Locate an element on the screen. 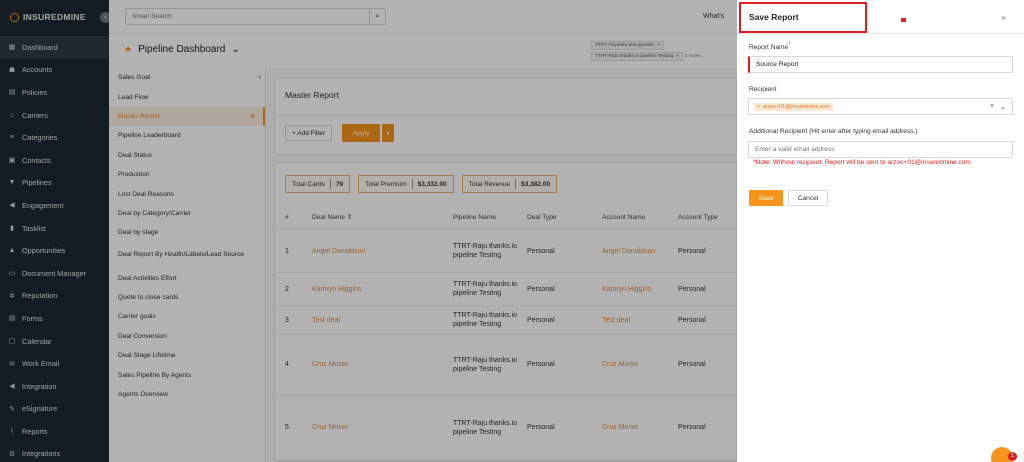 The height and width of the screenshot is (462, 1024). additional-recipient-input is located at coordinates (880, 149).